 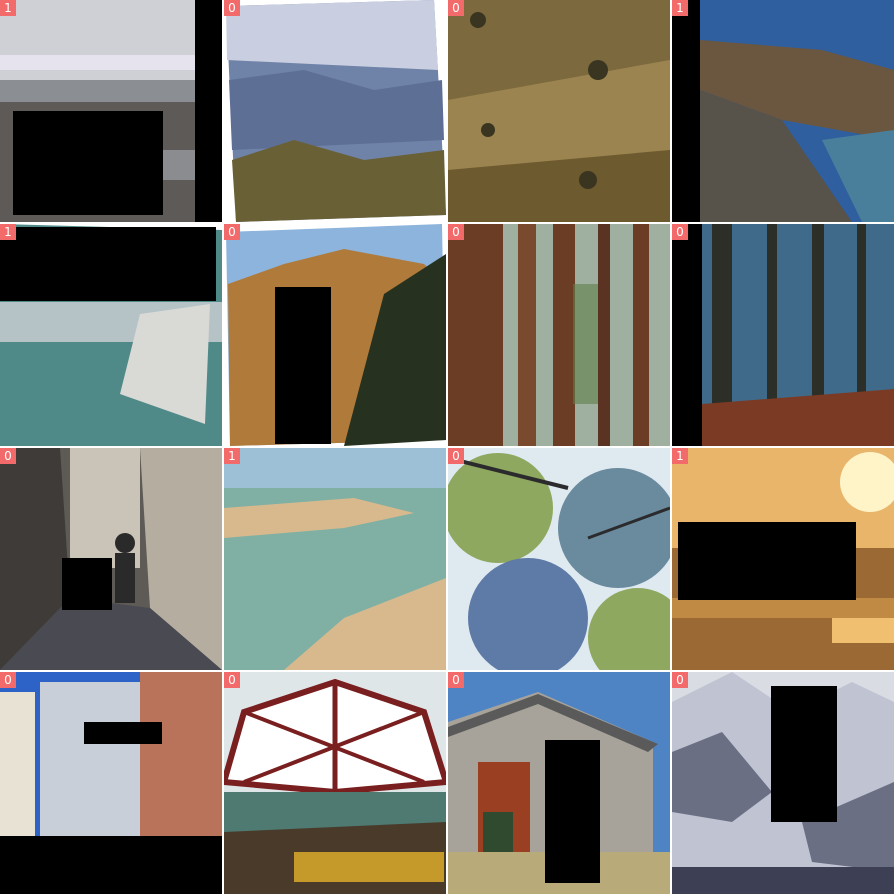 I want to click on tile-wooden-shed: 0, so click(x=559, y=783).